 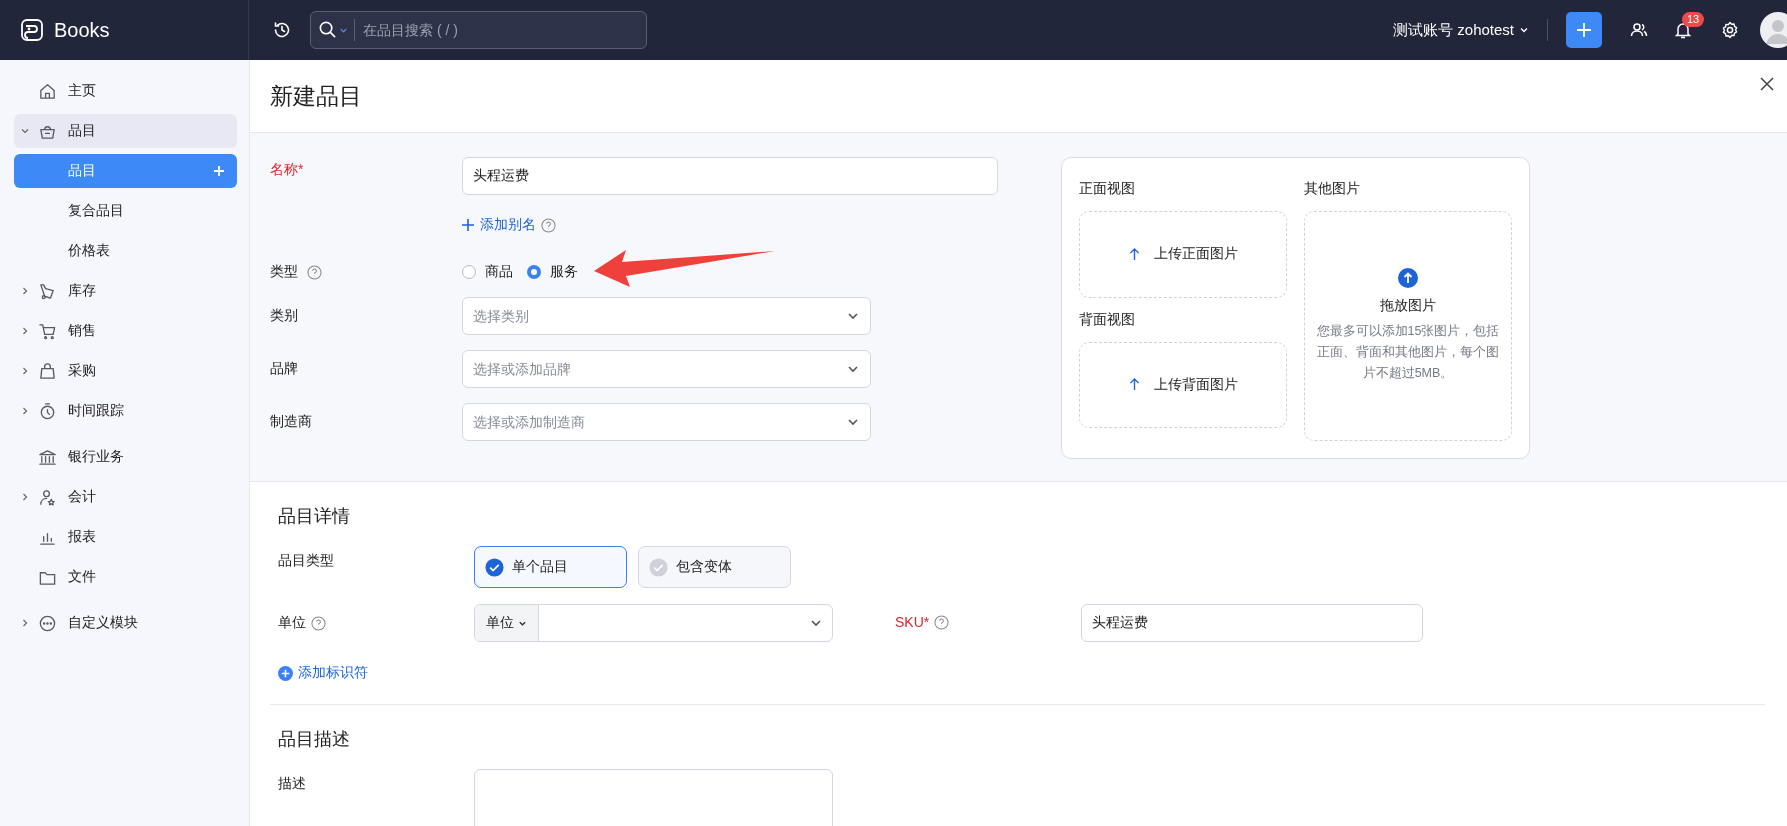 I want to click on sidebar-item: 文件, so click(x=125, y=577).